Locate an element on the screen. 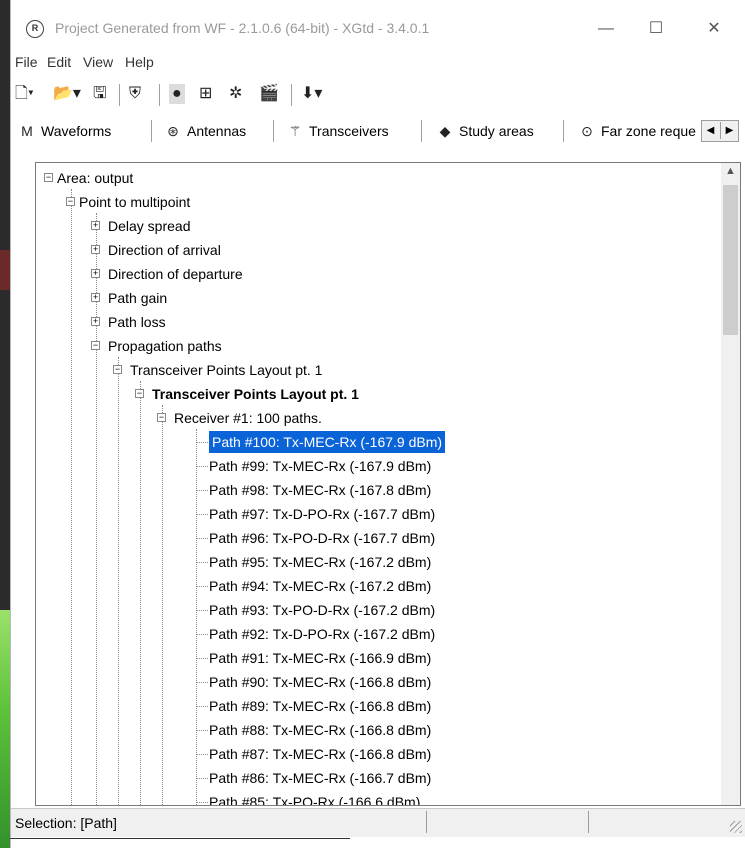 The height and width of the screenshot is (849, 745). waveform-icon: Μ is located at coordinates (27, 131).